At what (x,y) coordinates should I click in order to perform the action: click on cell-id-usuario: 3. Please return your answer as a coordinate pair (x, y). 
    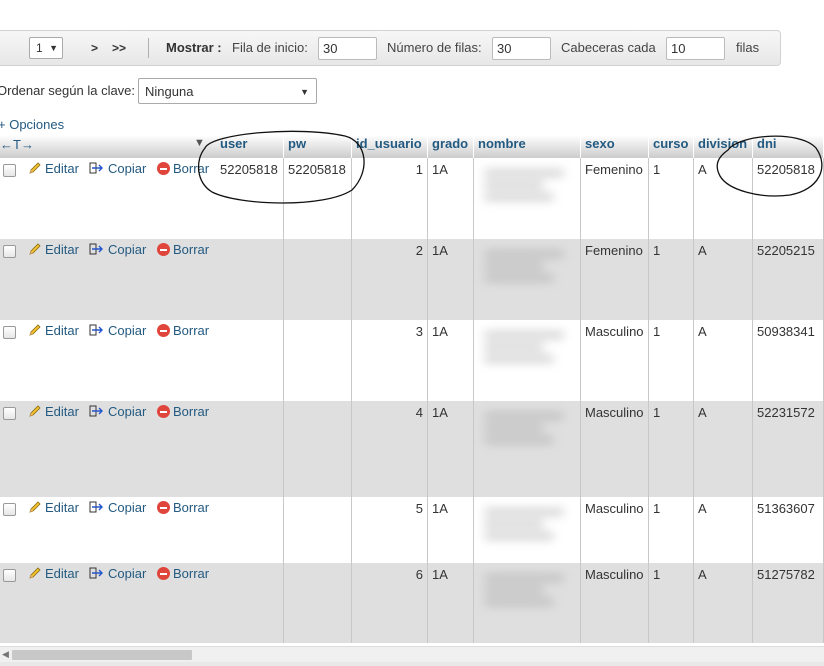
    Looking at the image, I should click on (390, 360).